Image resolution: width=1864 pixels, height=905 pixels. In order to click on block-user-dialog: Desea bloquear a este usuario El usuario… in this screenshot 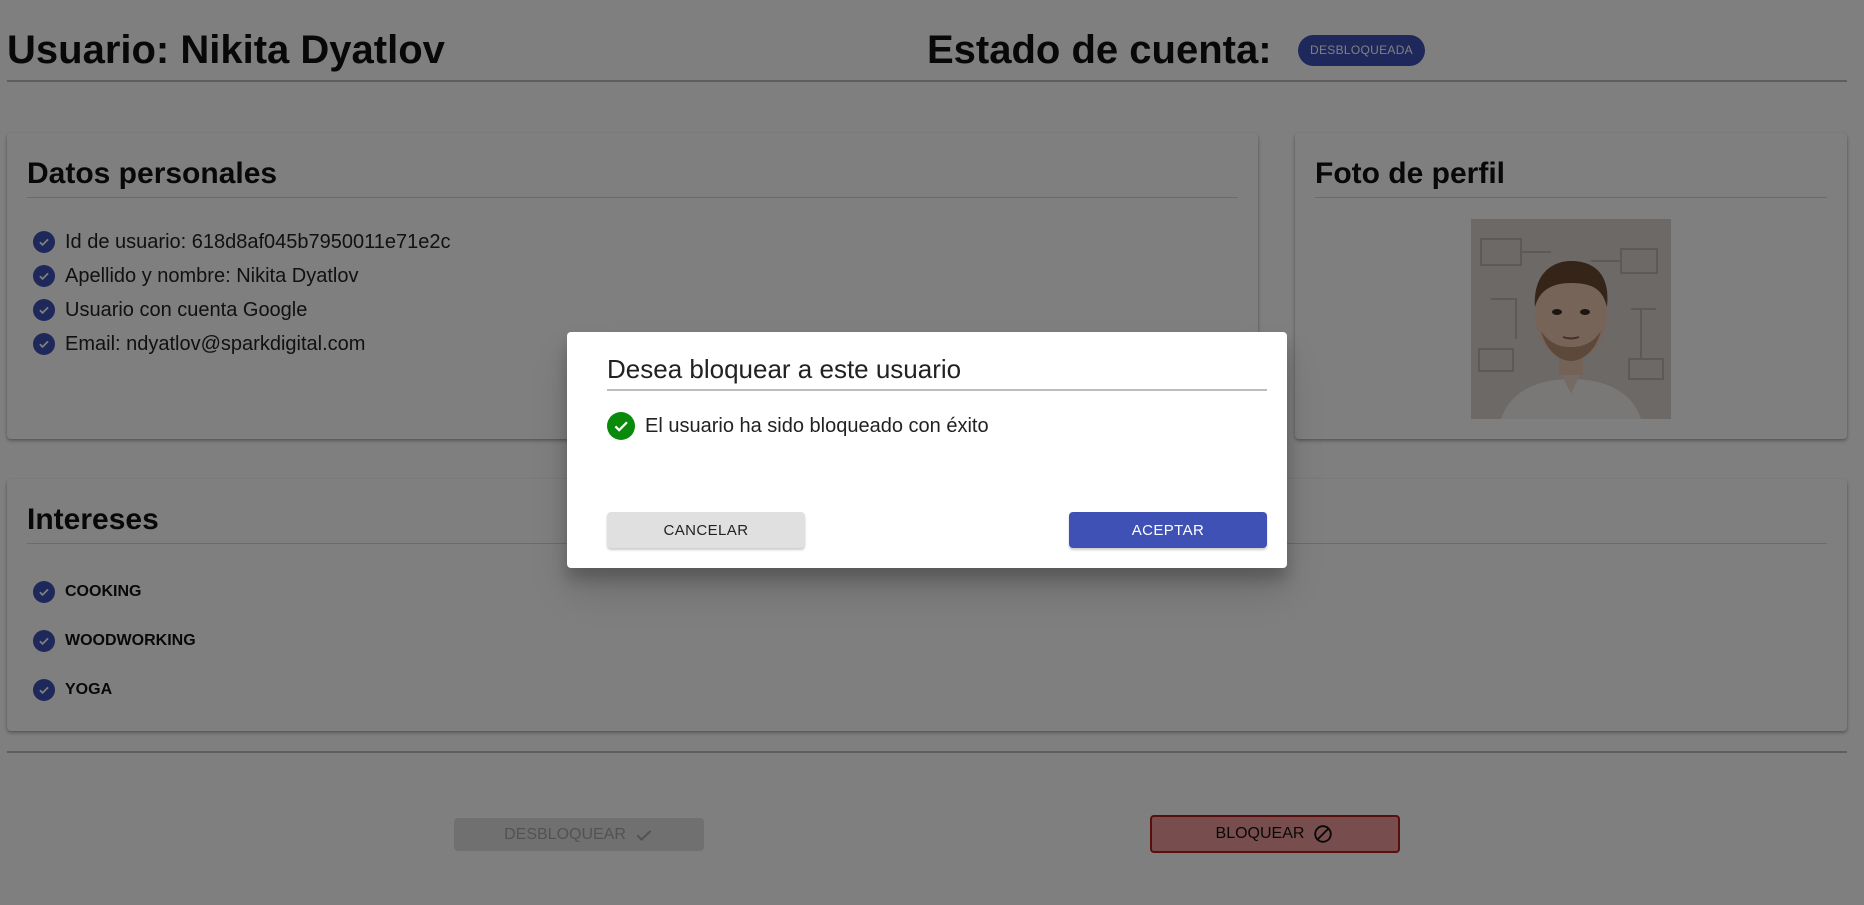, I will do `click(927, 450)`.